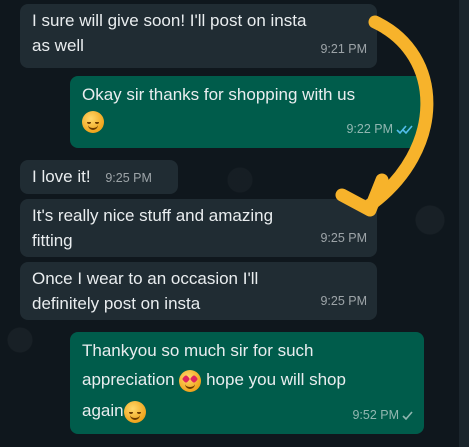  What do you see at coordinates (198, 350) in the screenshot?
I see `message-text: Thankyou so much sir for such` at bounding box center [198, 350].